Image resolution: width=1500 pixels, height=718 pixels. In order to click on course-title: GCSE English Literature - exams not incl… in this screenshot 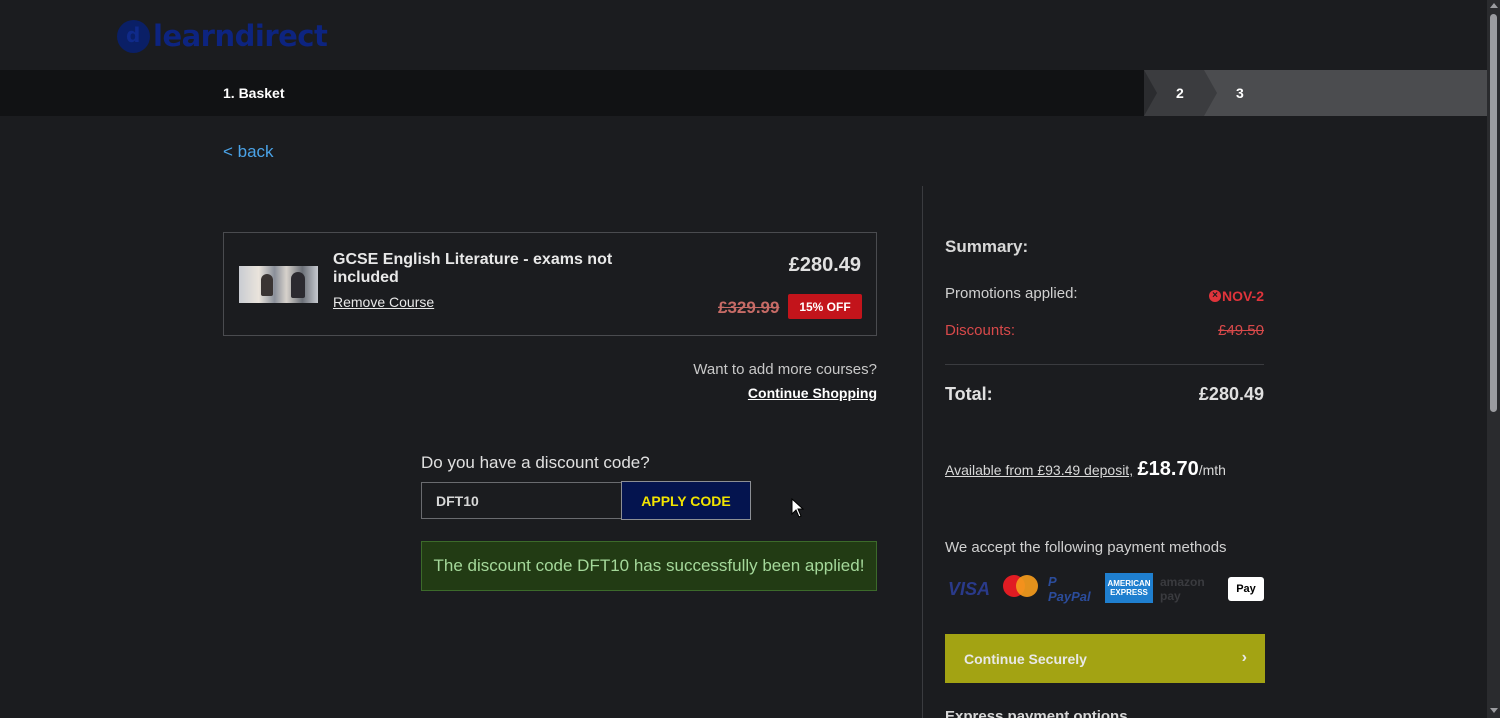, I will do `click(473, 268)`.